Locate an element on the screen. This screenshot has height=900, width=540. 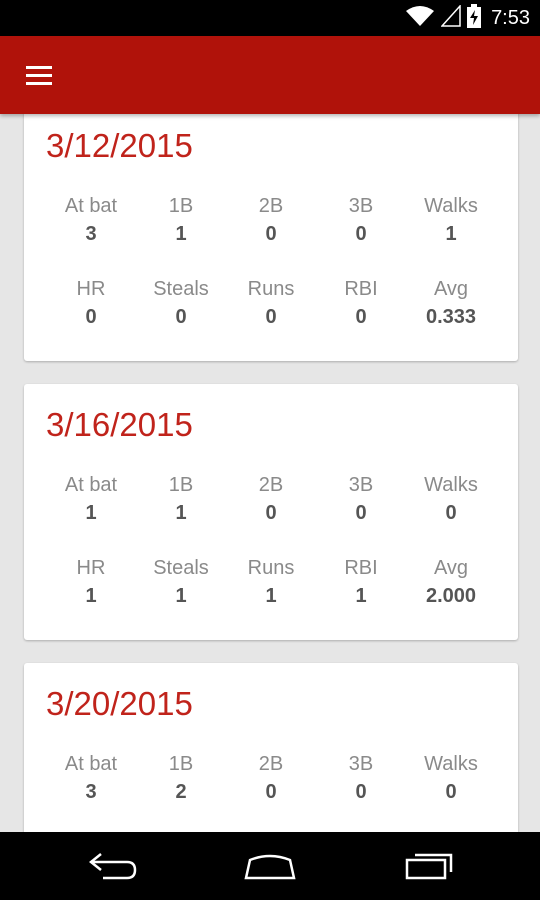
stat-cell: Runs 1 is located at coordinates (271, 583).